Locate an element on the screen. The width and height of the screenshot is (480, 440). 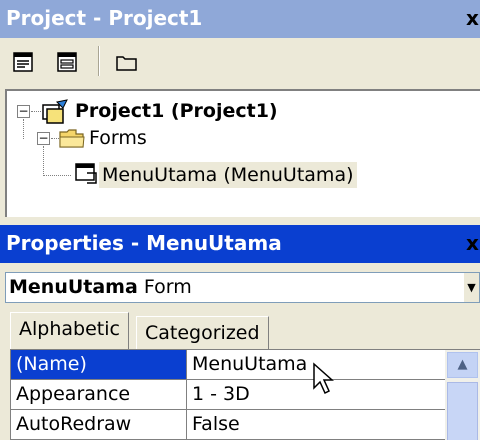
object-type: Form is located at coordinates (167, 287).